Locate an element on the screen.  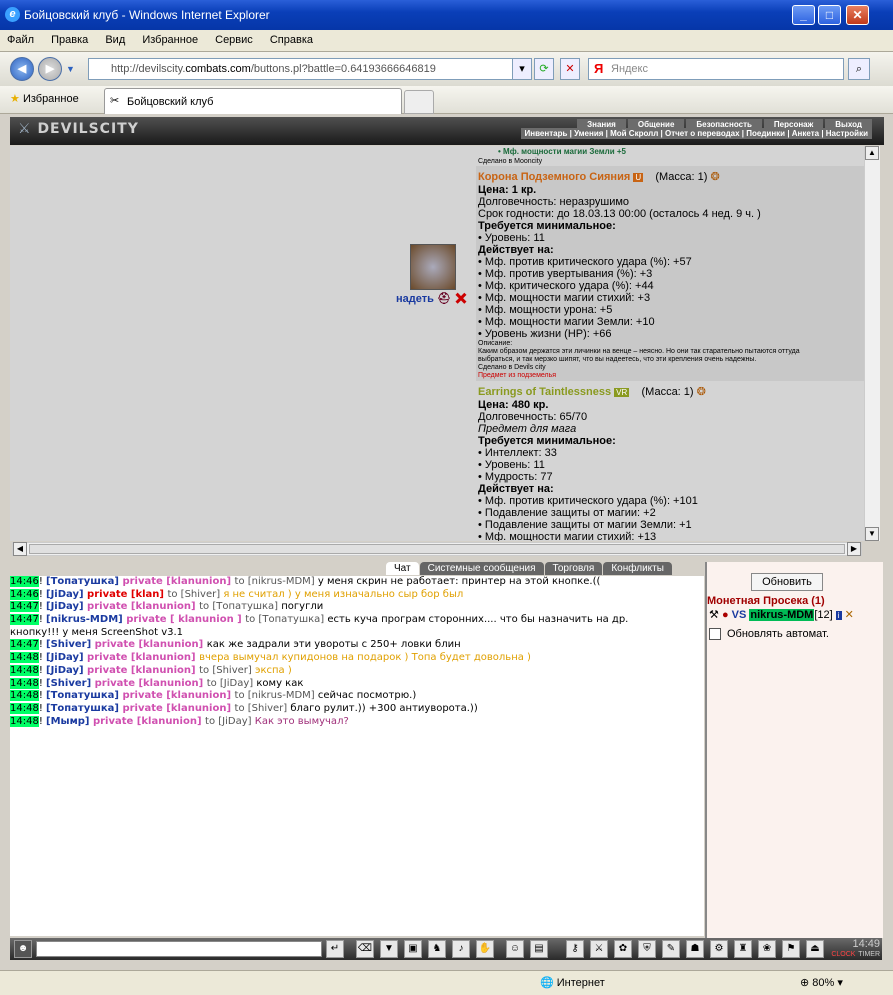
lock-icon: ⚷ is located at coordinates (575, 949).